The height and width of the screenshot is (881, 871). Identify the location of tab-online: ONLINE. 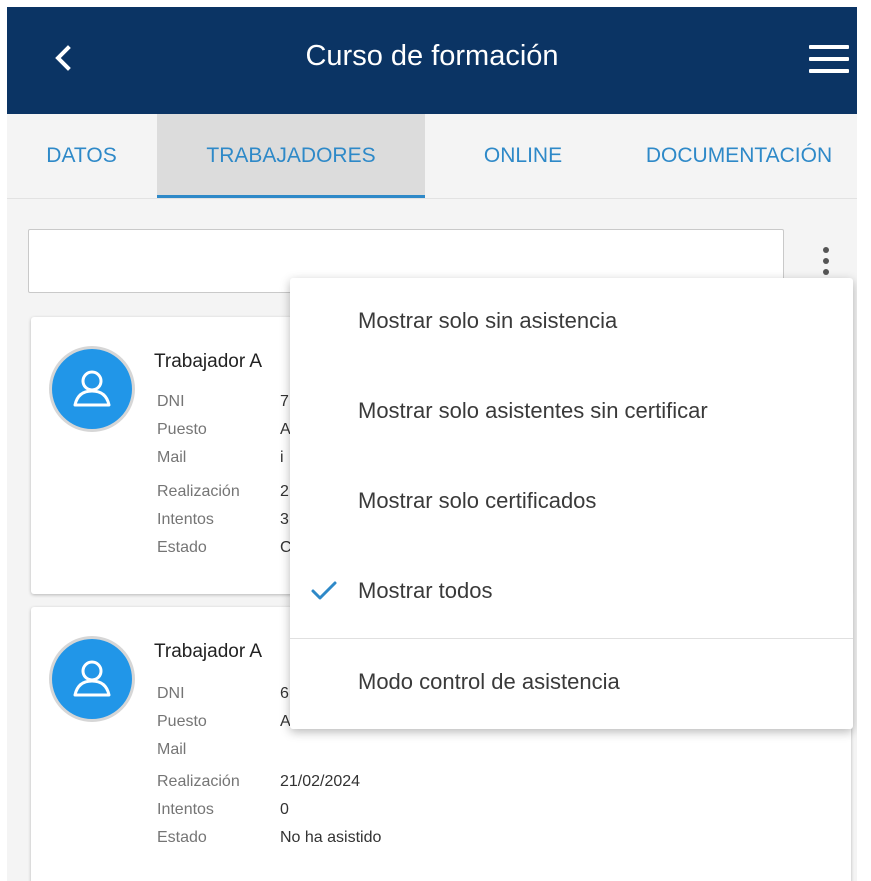
(523, 156).